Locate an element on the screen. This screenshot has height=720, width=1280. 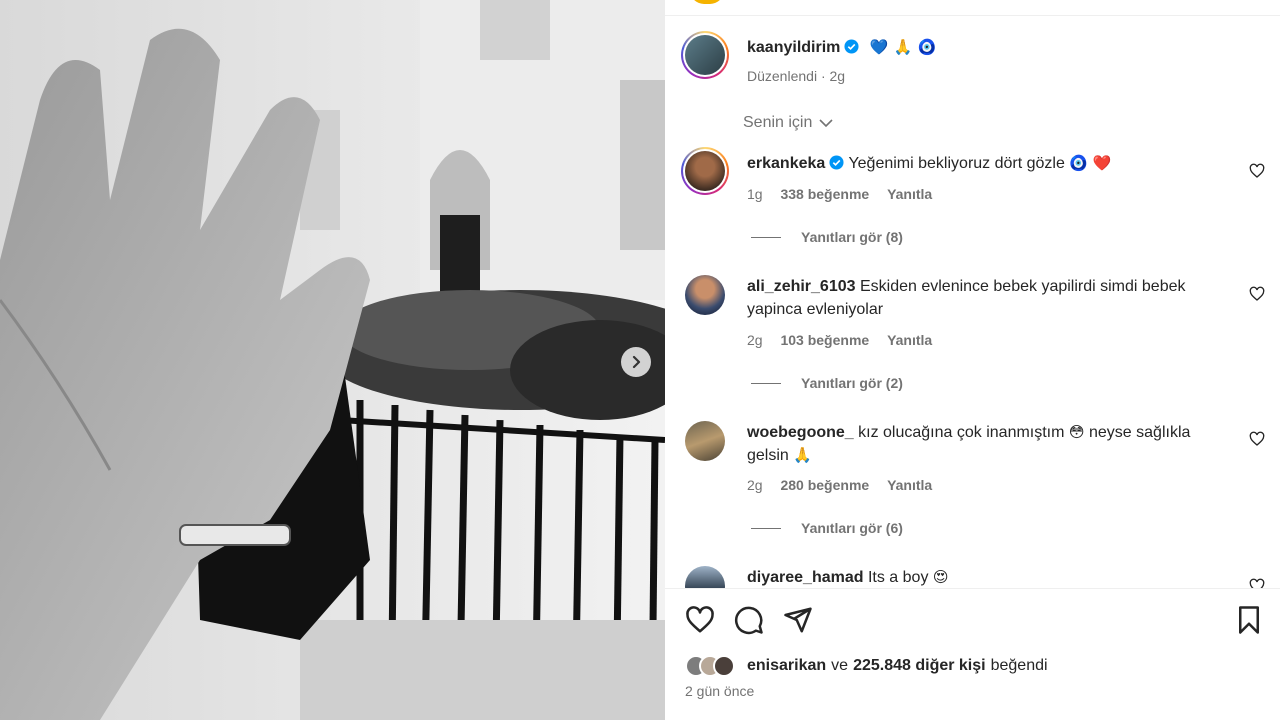
next-photo-button is located at coordinates (636, 362).